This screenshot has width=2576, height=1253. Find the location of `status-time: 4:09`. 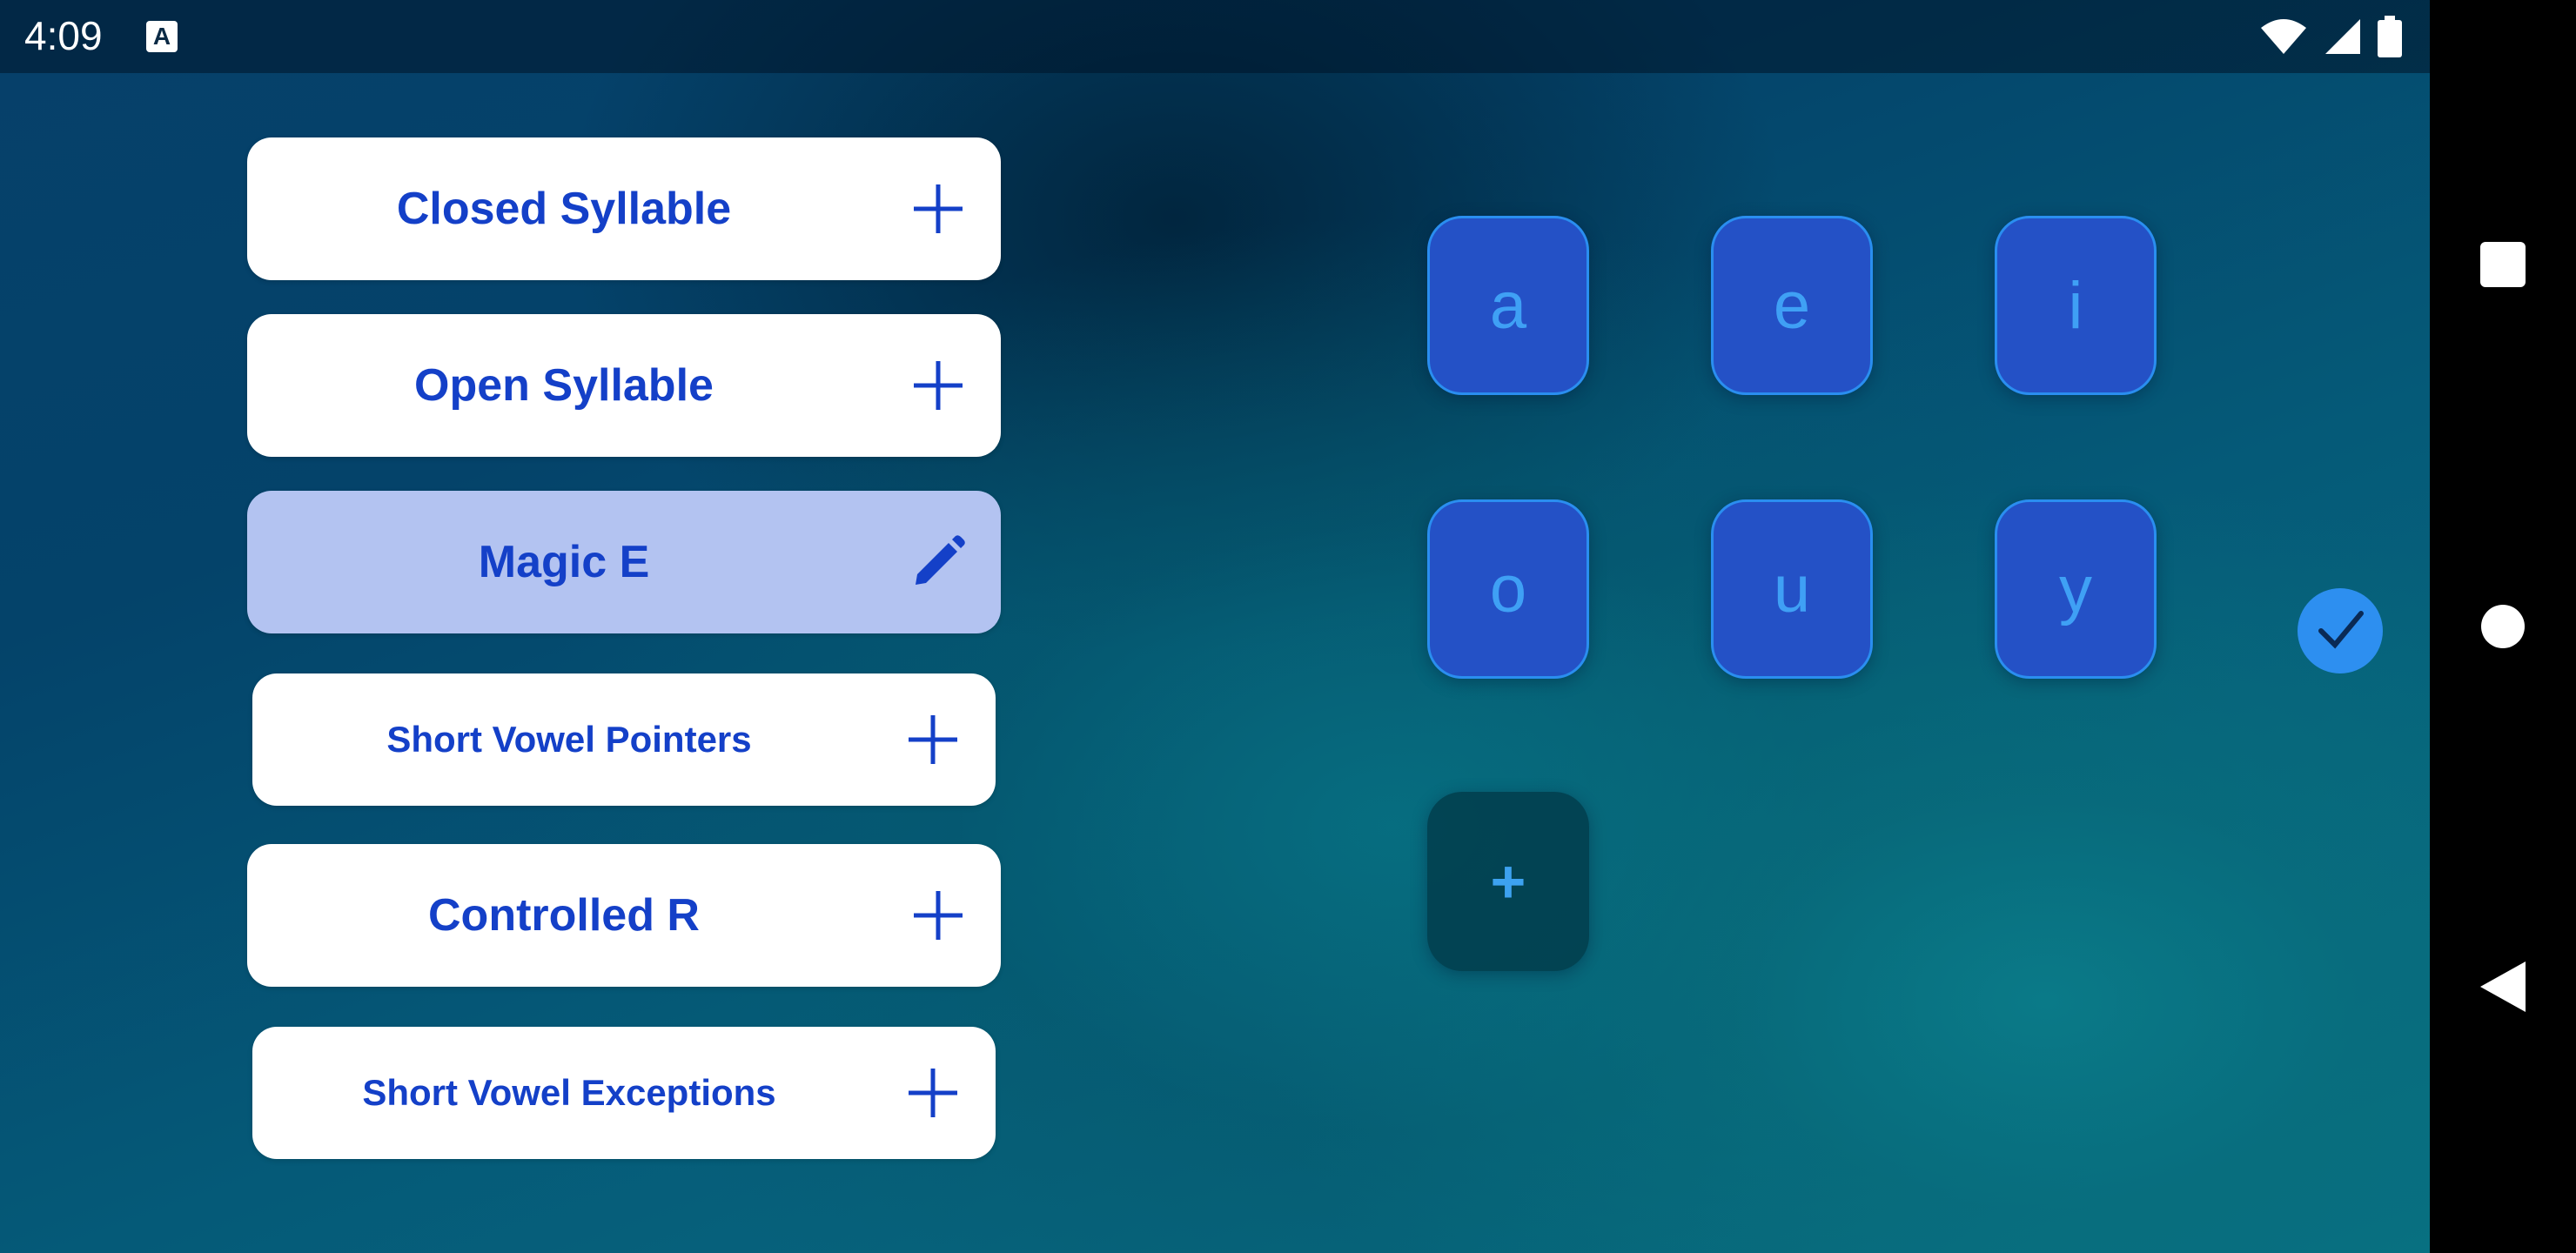

status-time: 4:09 is located at coordinates (63, 35).